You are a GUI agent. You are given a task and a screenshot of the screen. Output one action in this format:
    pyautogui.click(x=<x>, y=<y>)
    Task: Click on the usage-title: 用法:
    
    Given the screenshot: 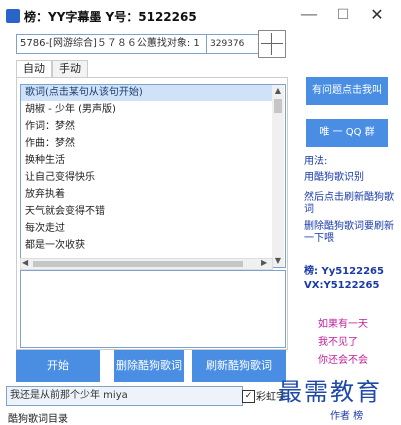 What is the action you would take?
    pyautogui.click(x=316, y=161)
    